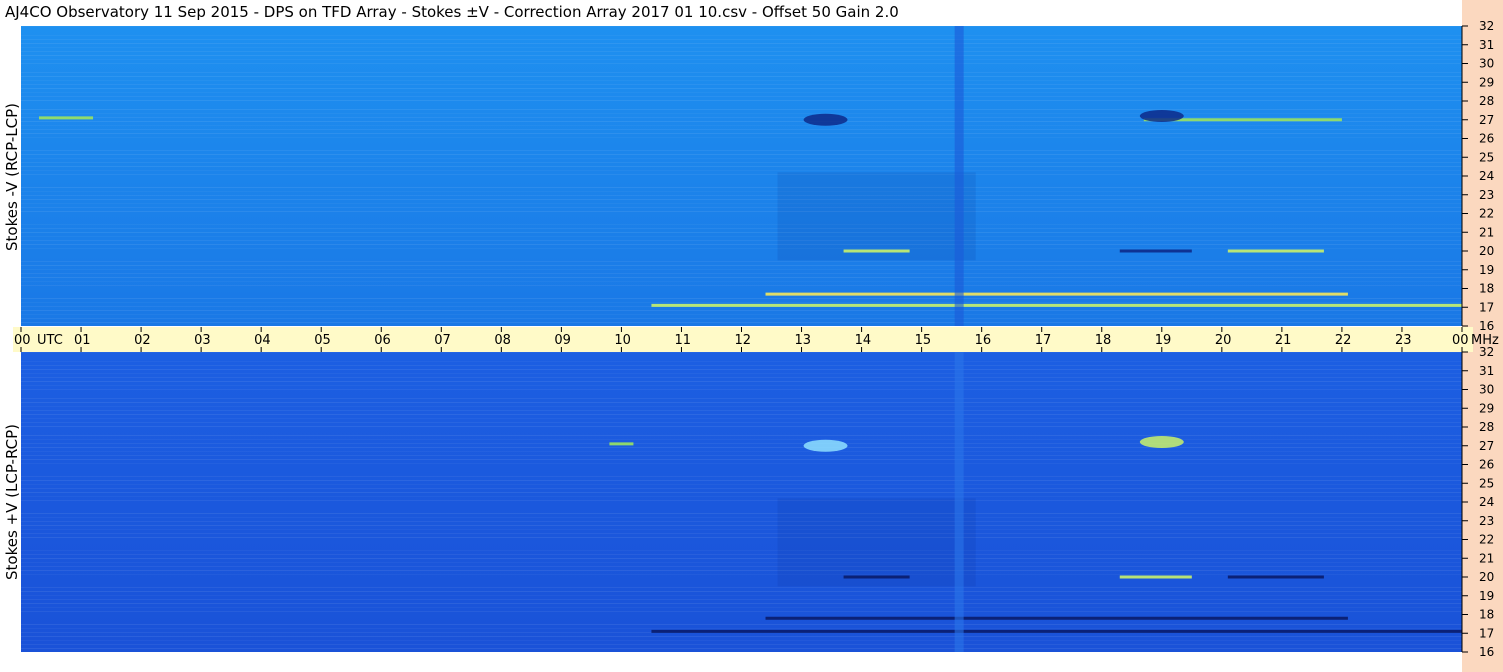  What do you see at coordinates (1486, 502) in the screenshot?
I see `frequency-bottom-tick-label: 24` at bounding box center [1486, 502].